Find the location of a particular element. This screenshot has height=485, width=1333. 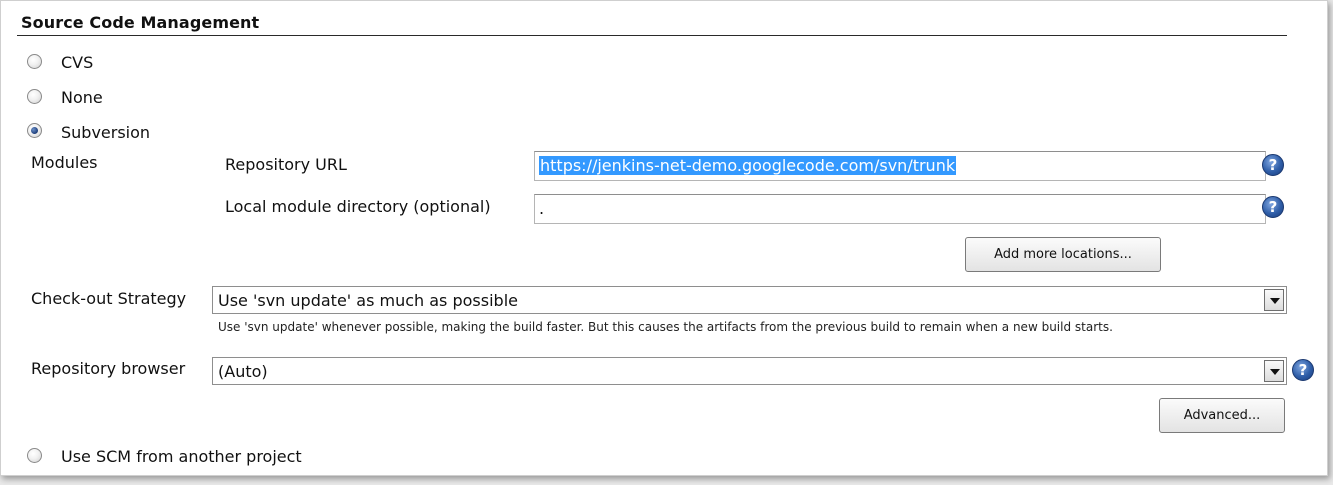

section-divider is located at coordinates (652, 35).